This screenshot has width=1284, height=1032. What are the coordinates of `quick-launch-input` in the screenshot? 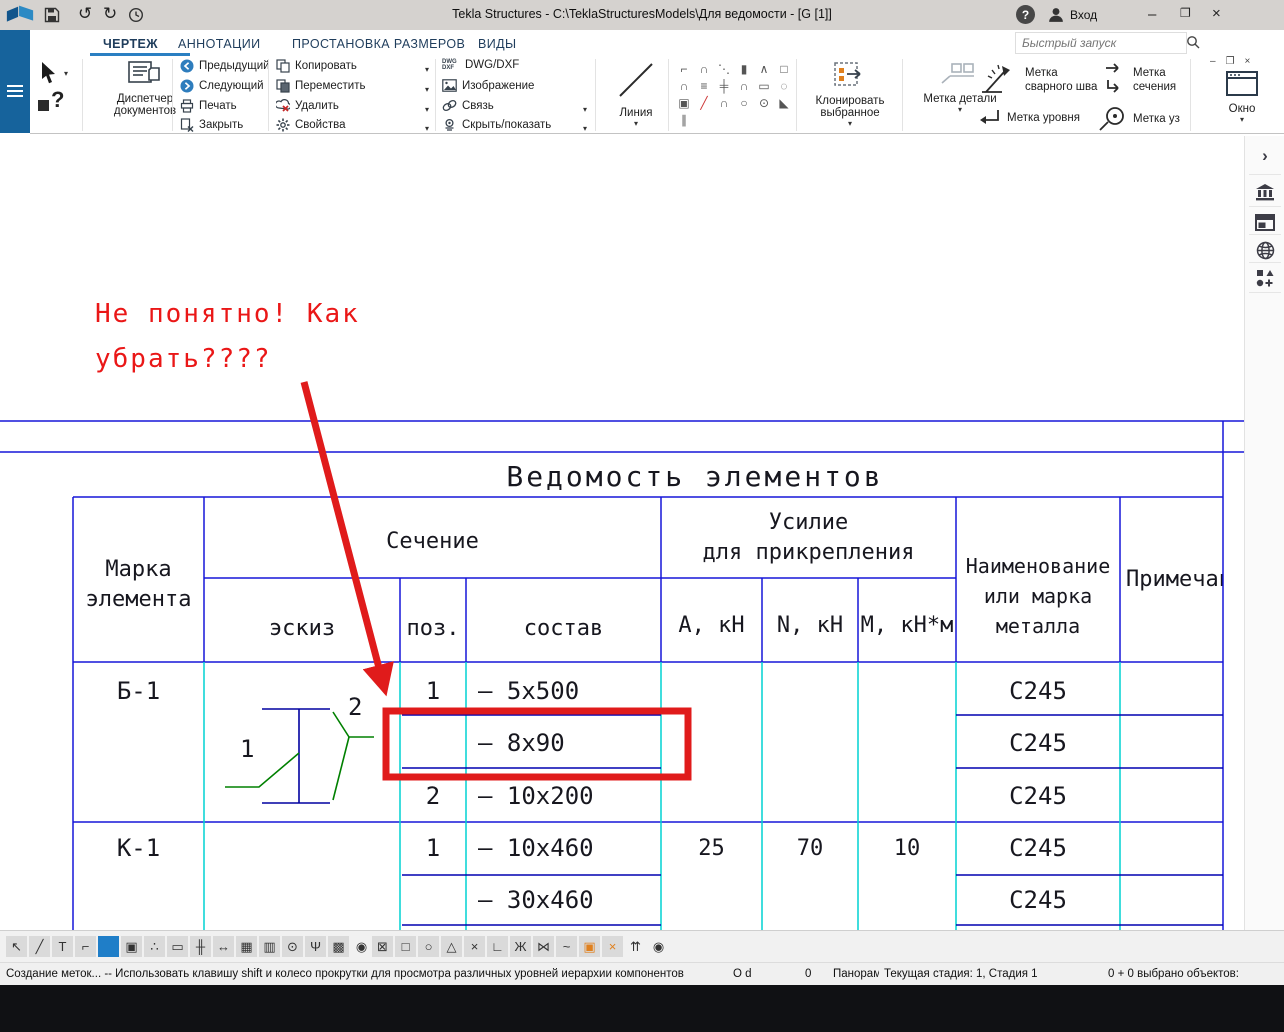 It's located at (1101, 43).